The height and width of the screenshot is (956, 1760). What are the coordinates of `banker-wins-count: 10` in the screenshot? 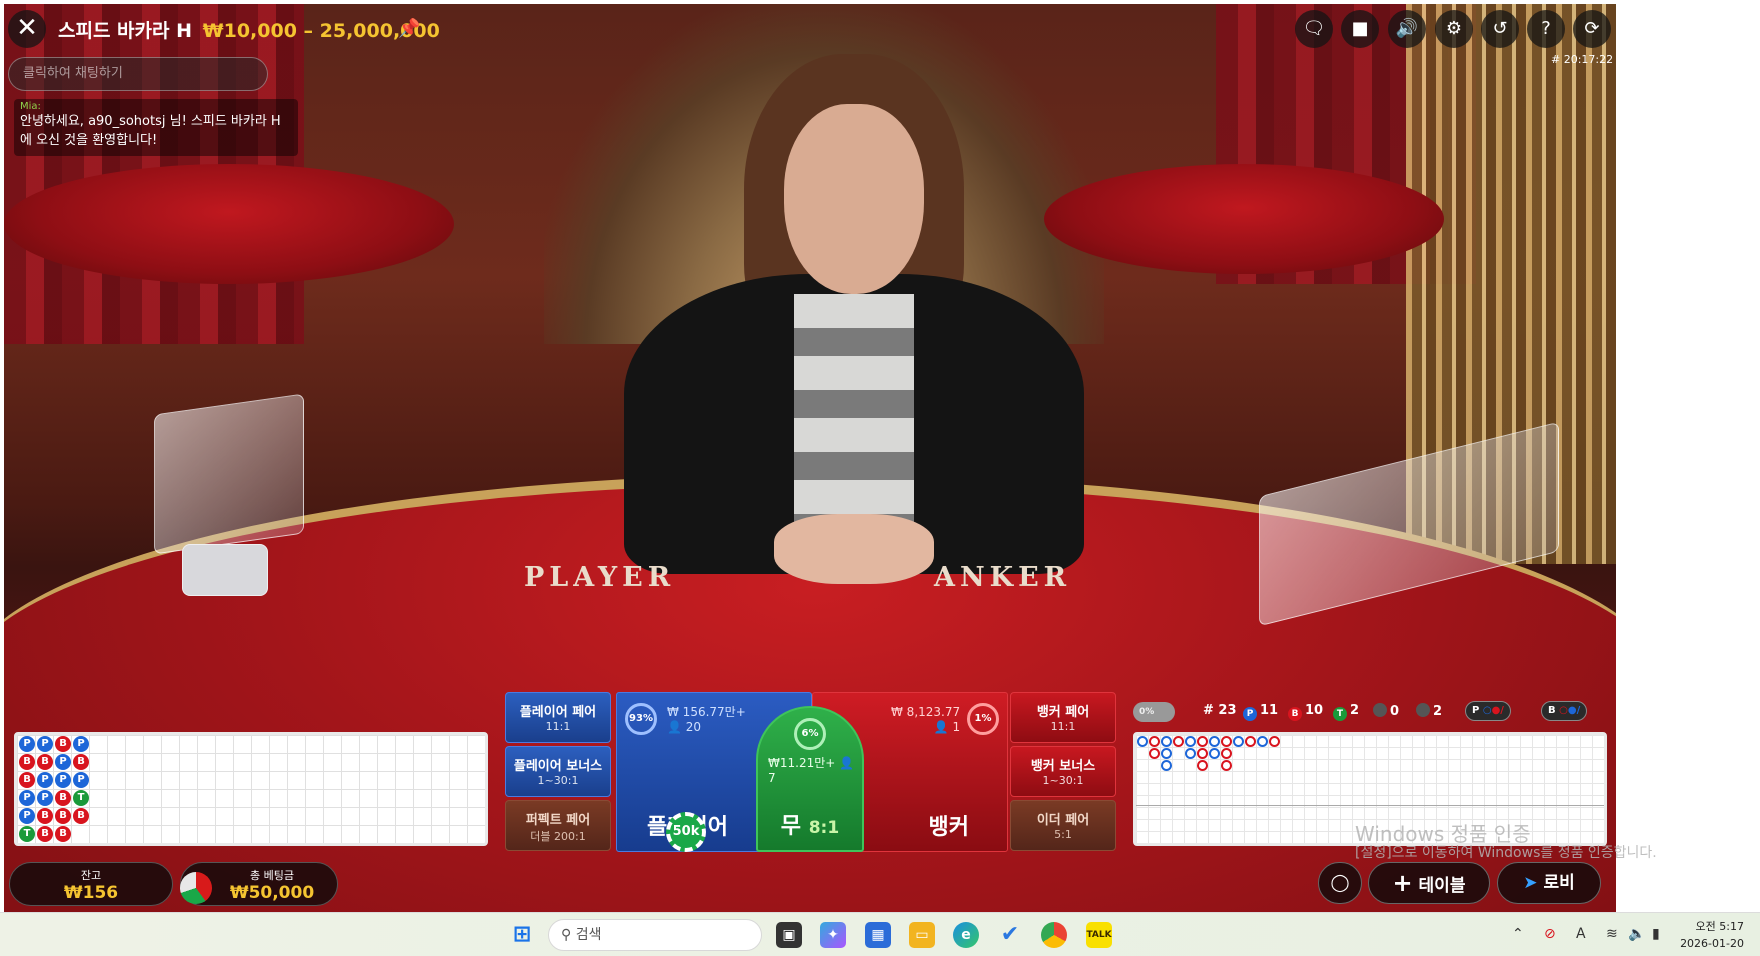 It's located at (1314, 710).